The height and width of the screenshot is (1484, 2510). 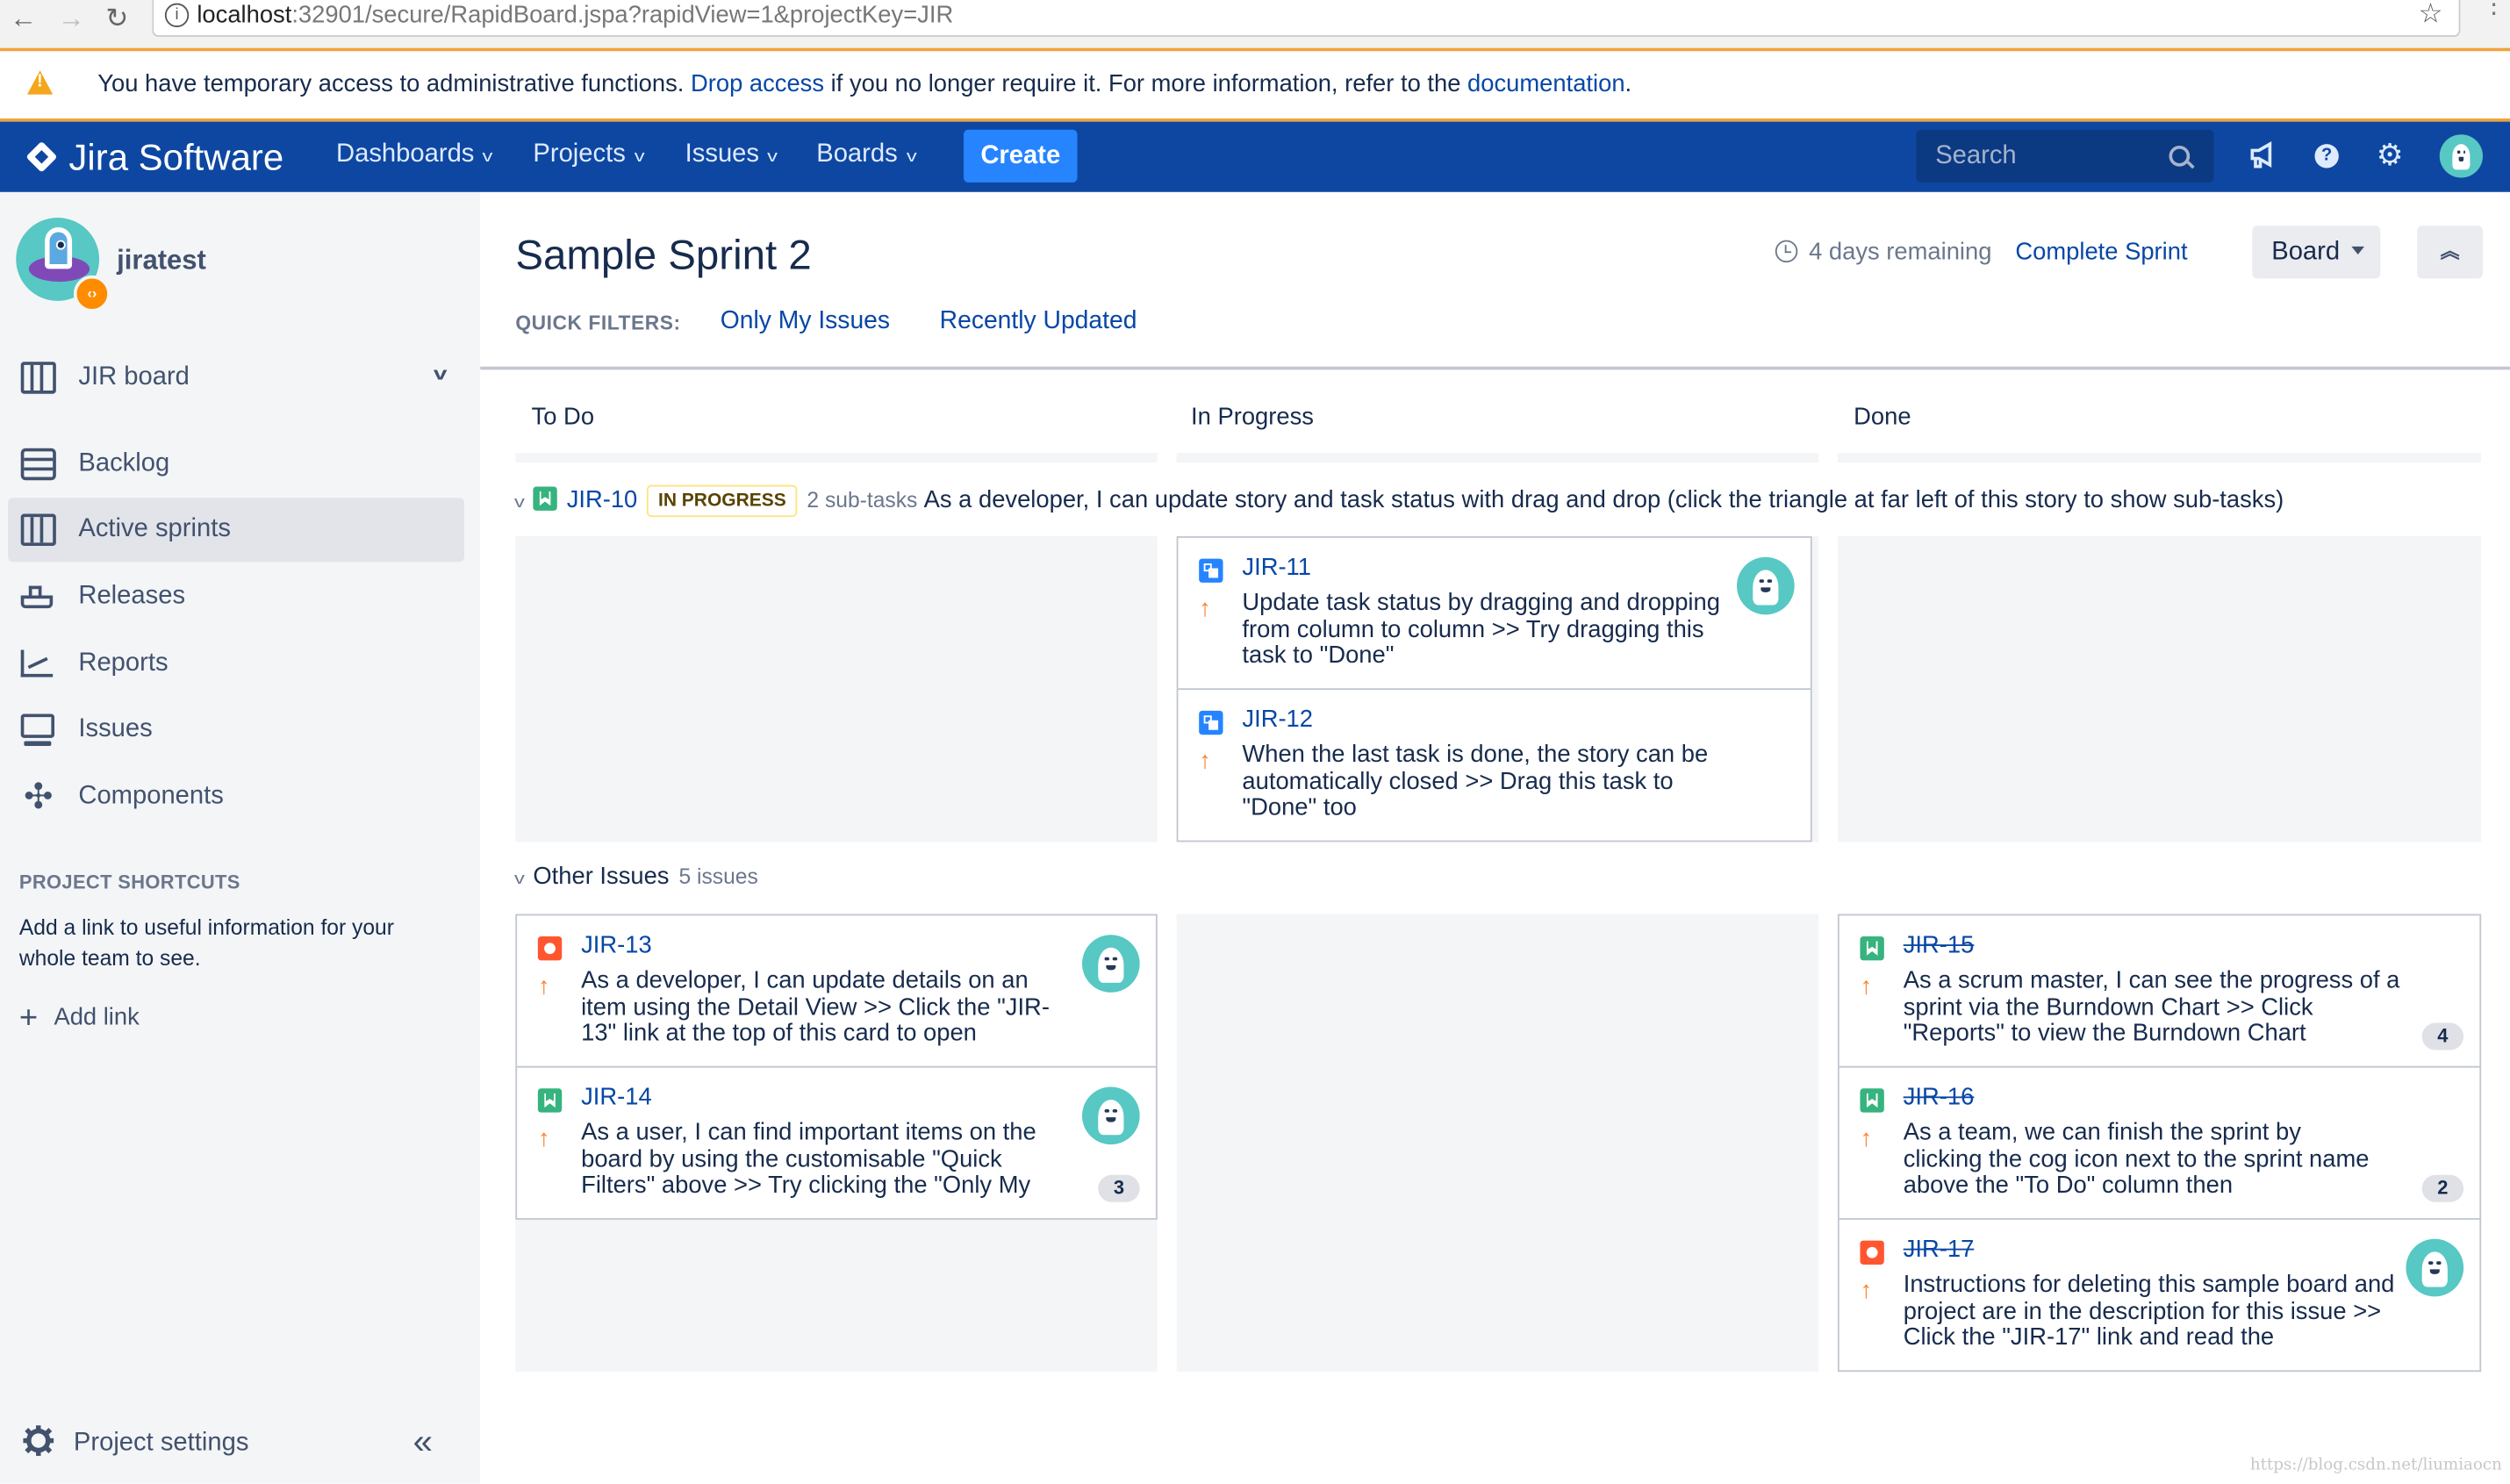 I want to click on quick-filter-only-my-issues: Only My Issues, so click(x=806, y=321).